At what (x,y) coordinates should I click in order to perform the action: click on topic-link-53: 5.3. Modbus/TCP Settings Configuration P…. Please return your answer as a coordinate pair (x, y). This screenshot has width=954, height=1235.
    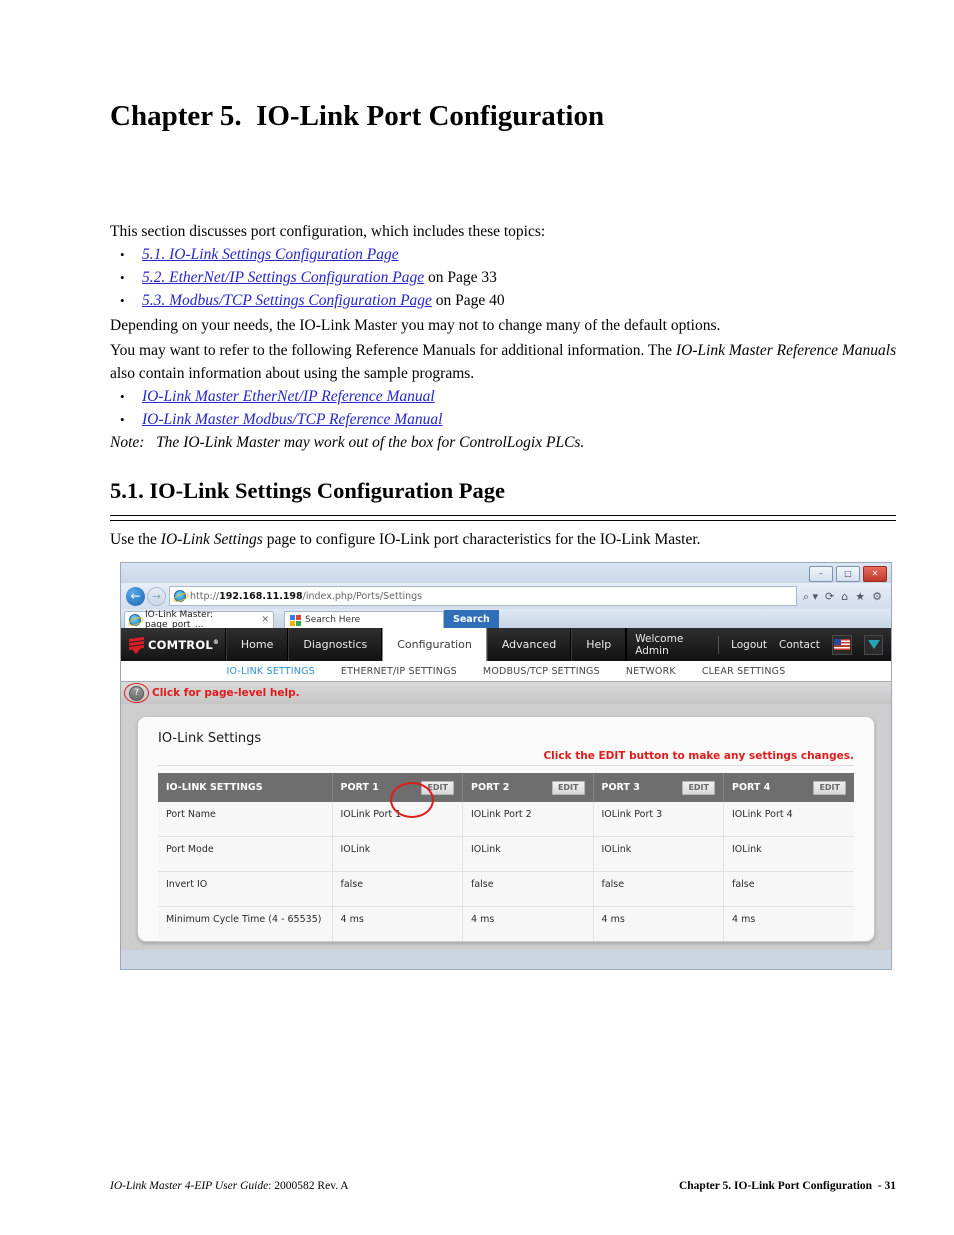
    Looking at the image, I should click on (287, 300).